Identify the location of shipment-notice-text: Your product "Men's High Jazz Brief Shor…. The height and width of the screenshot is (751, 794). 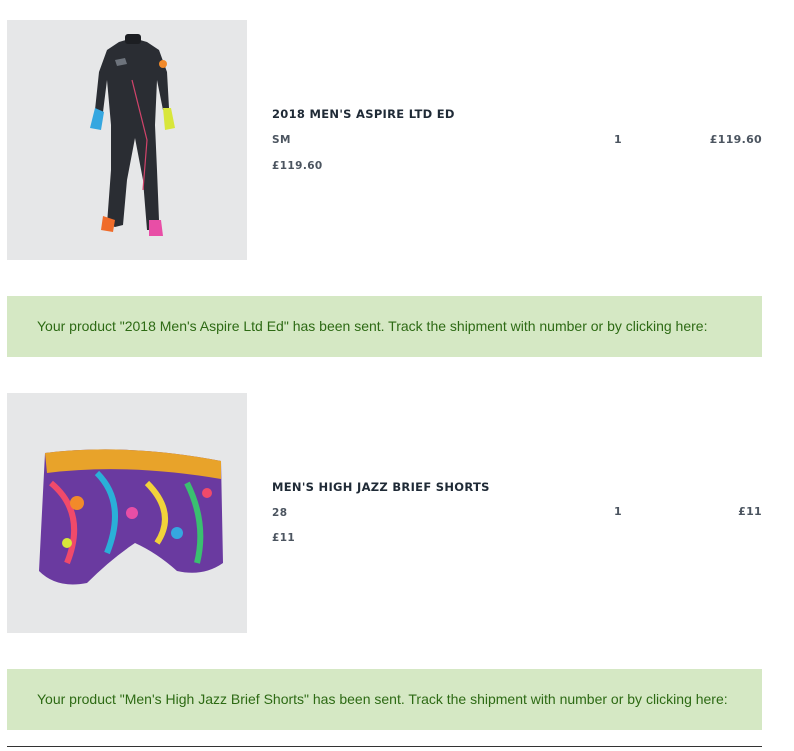
(382, 699).